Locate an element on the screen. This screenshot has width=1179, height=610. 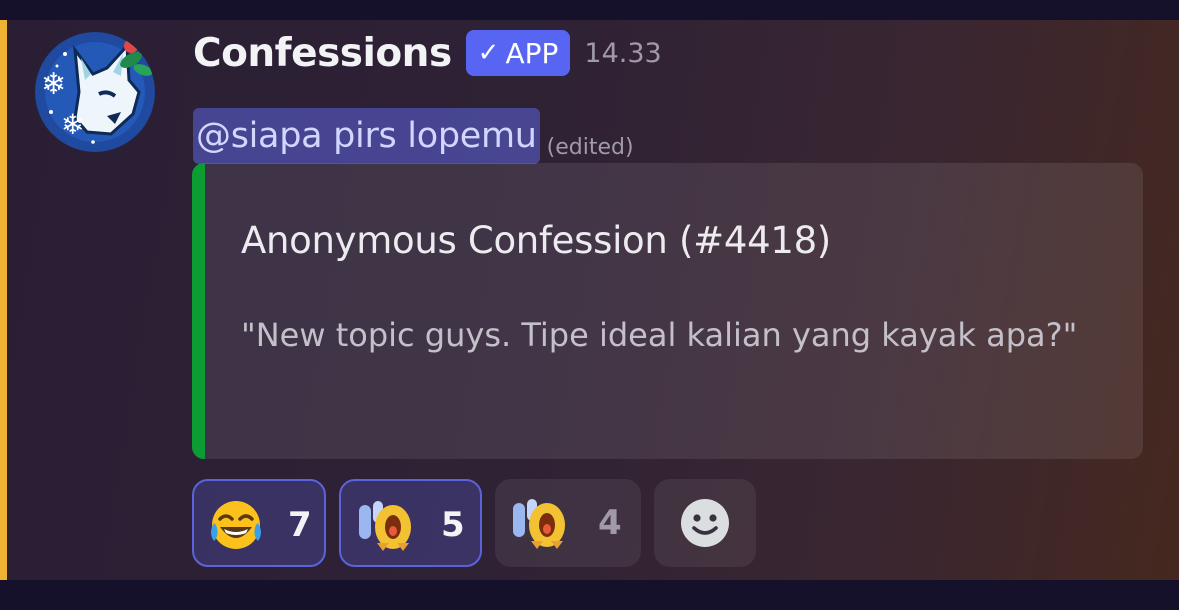
reaction-count: 7 is located at coordinates (300, 525).